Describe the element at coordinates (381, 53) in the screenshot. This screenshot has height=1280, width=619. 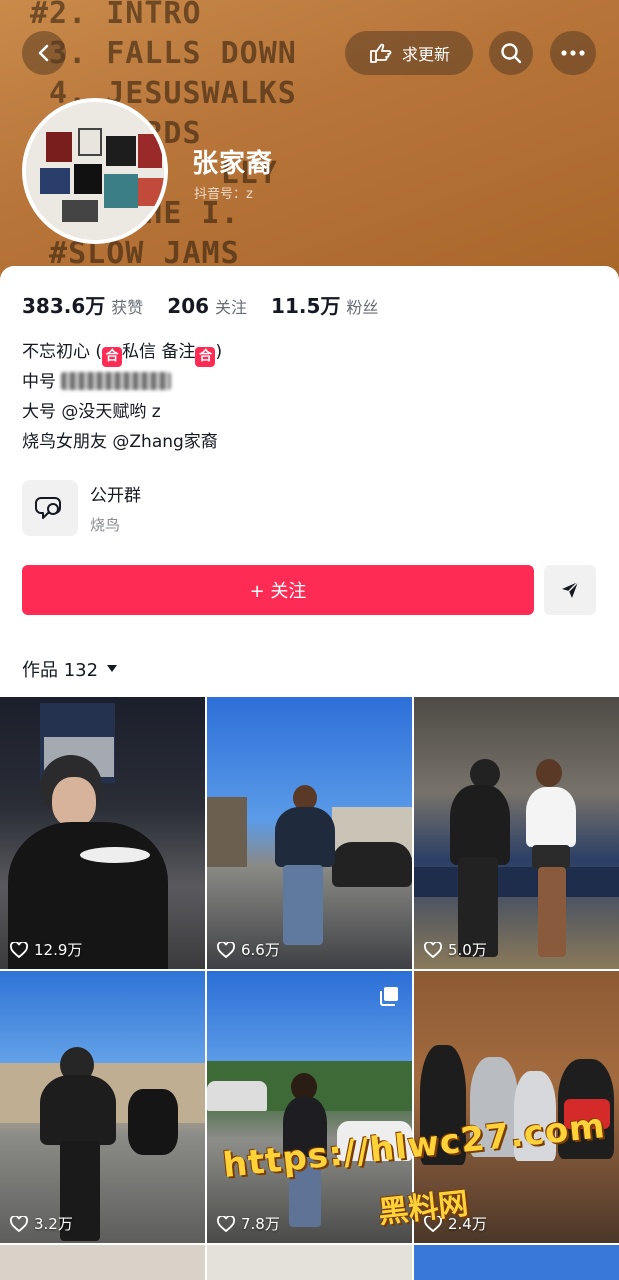
I see `hand-pointer-icon` at that location.